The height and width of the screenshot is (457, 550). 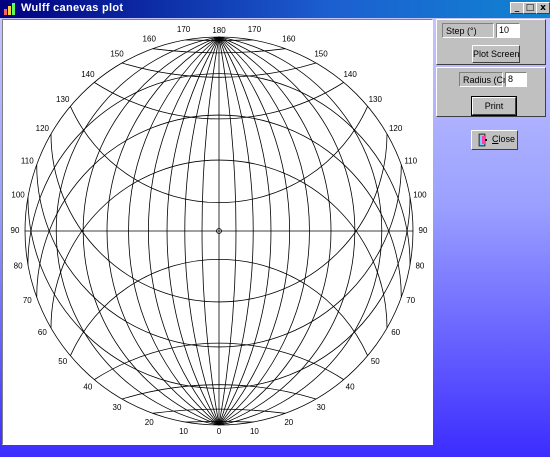 I want to click on tick-label-left: 60, so click(x=42, y=332).